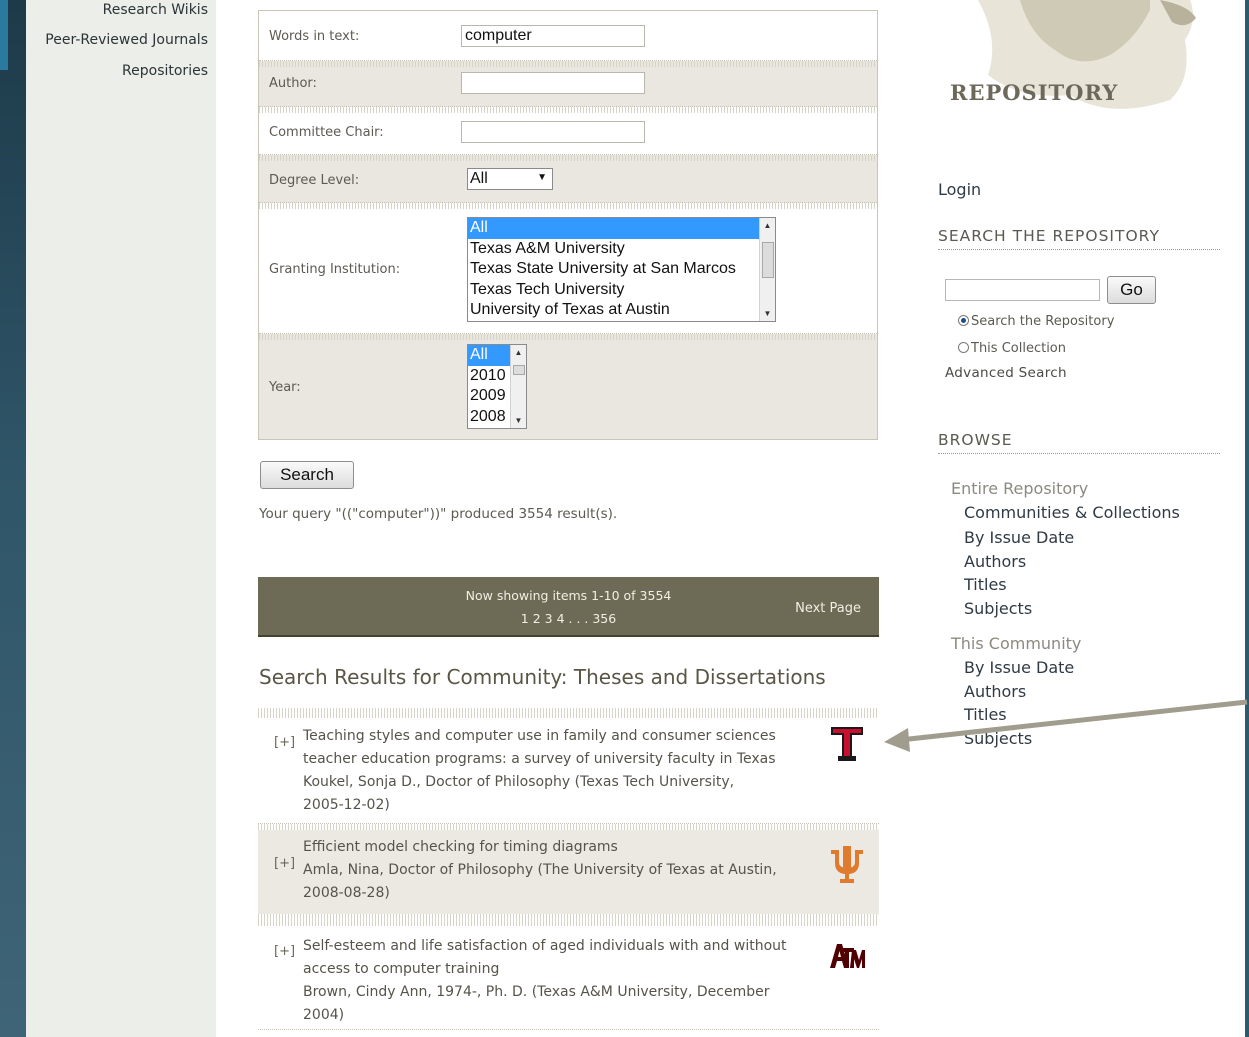 The width and height of the screenshot is (1249, 1037). Describe the element at coordinates (553, 969) in the screenshot. I see `result-title-continued: access to computer training` at that location.